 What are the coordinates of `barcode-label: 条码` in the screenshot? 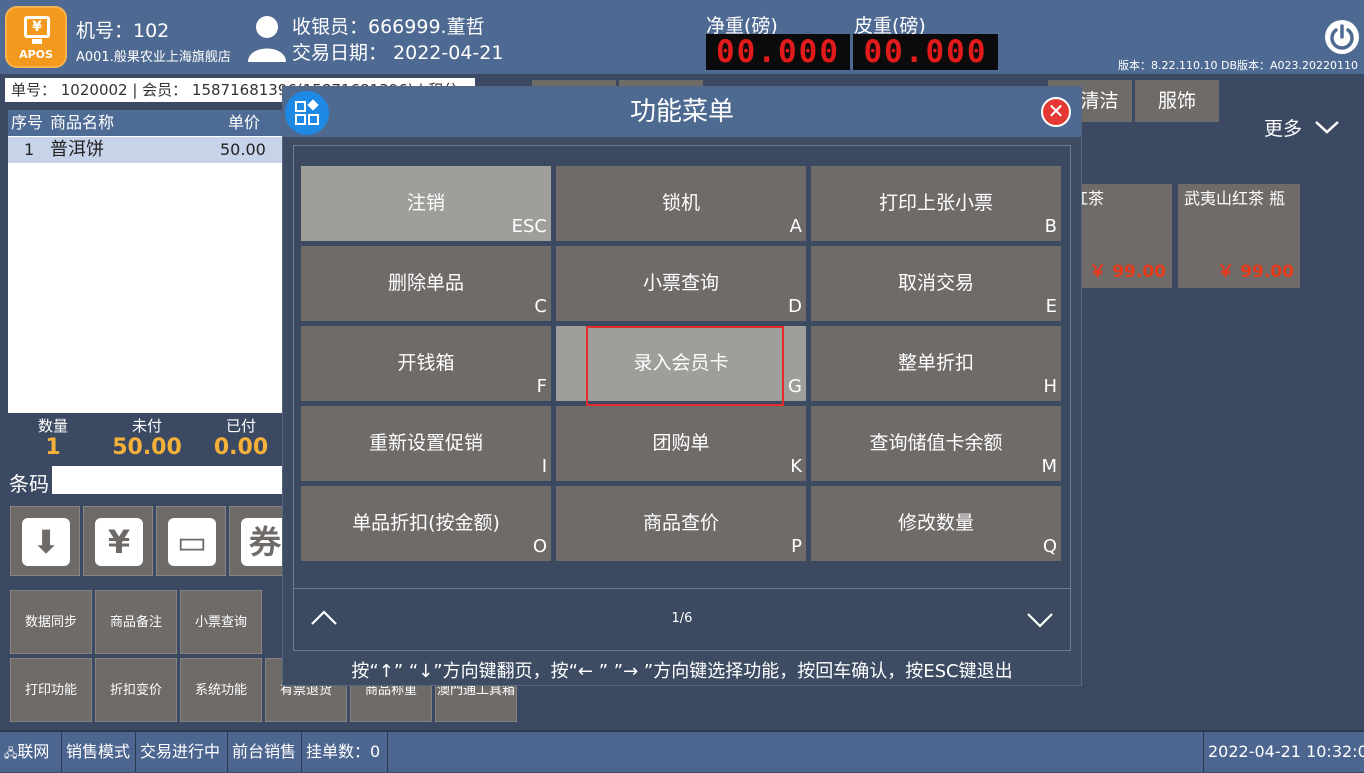 It's located at (29, 484).